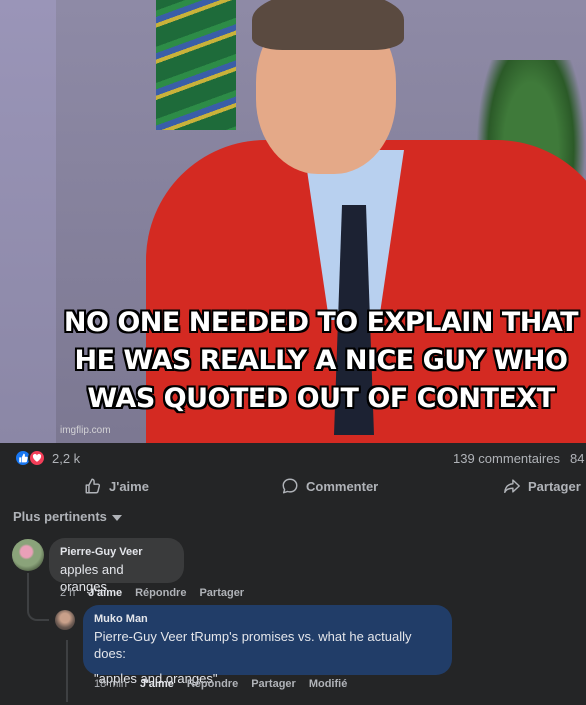 The height and width of the screenshot is (705, 586). What do you see at coordinates (60, 516) in the screenshot?
I see `sort-label: Plus pertinents` at bounding box center [60, 516].